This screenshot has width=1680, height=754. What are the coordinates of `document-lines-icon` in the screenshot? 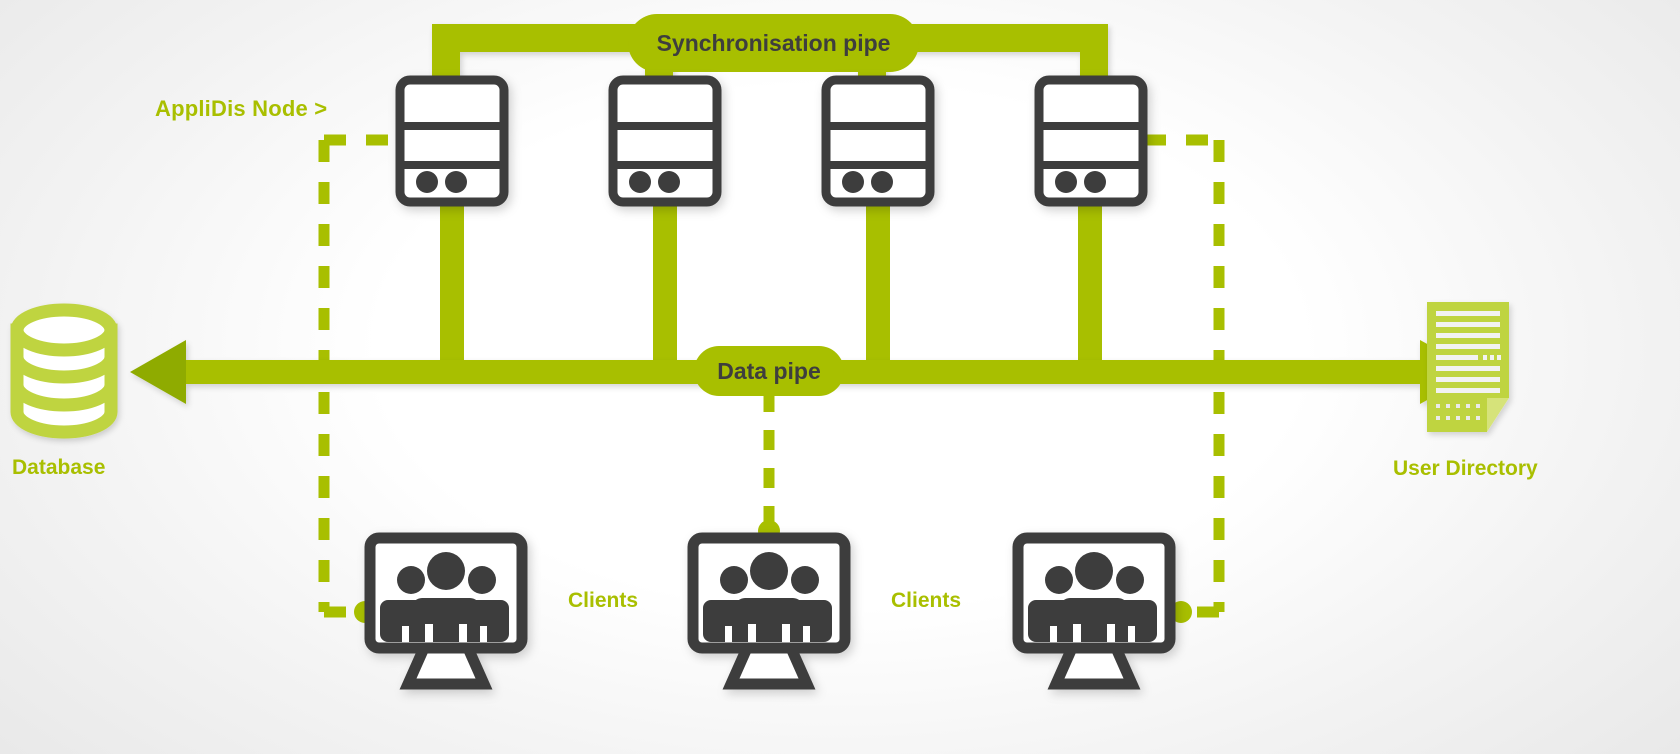 It's located at (1468, 367).